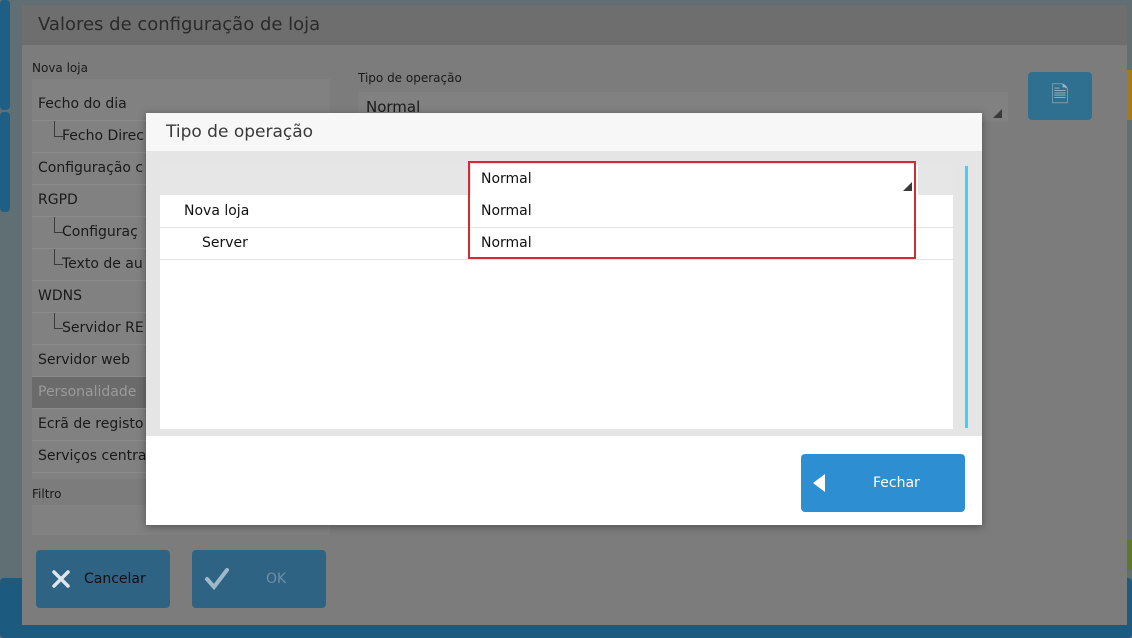  What do you see at coordinates (819, 483) in the screenshot?
I see `arrow-left-icon` at bounding box center [819, 483].